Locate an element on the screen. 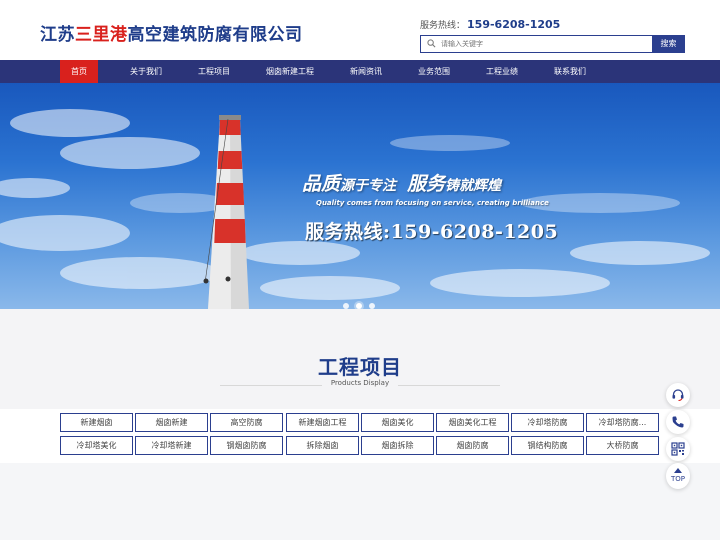 This screenshot has height=540, width=720. product-tag: 烟囱新建 is located at coordinates (171, 422).